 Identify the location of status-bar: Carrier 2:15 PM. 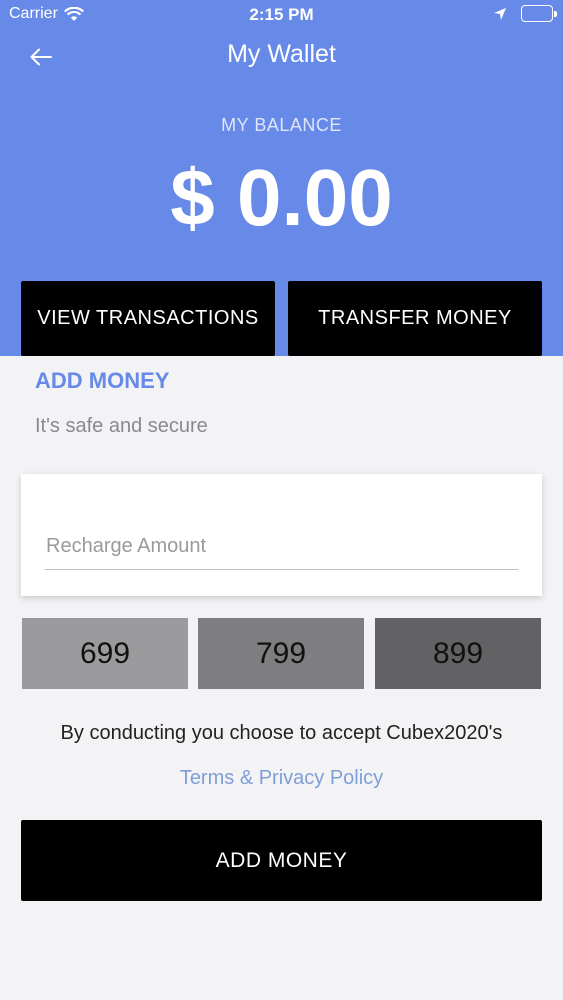
(281, 15).